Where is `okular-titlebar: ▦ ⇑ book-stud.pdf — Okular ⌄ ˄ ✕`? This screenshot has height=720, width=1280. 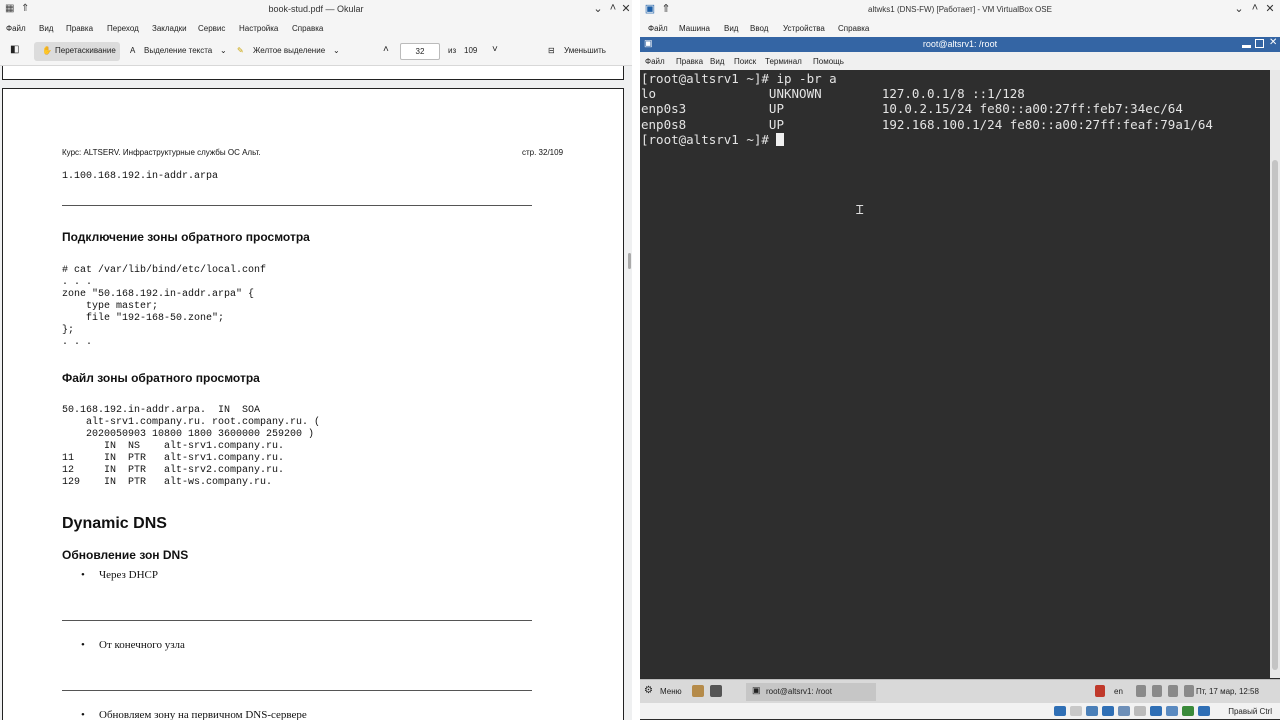 okular-titlebar: ▦ ⇑ book-stud.pdf — Okular ⌄ ˄ ✕ is located at coordinates (316, 10).